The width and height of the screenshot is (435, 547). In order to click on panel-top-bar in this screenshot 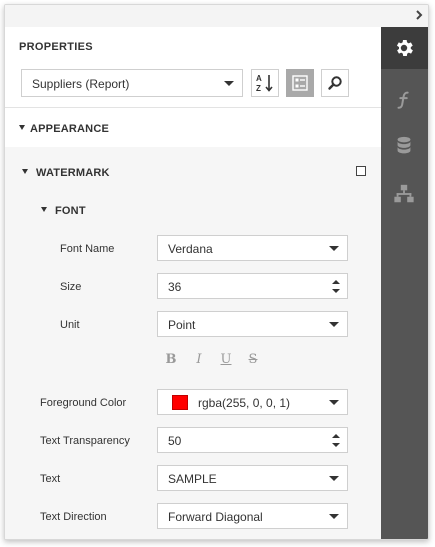, I will do `click(216, 16)`.